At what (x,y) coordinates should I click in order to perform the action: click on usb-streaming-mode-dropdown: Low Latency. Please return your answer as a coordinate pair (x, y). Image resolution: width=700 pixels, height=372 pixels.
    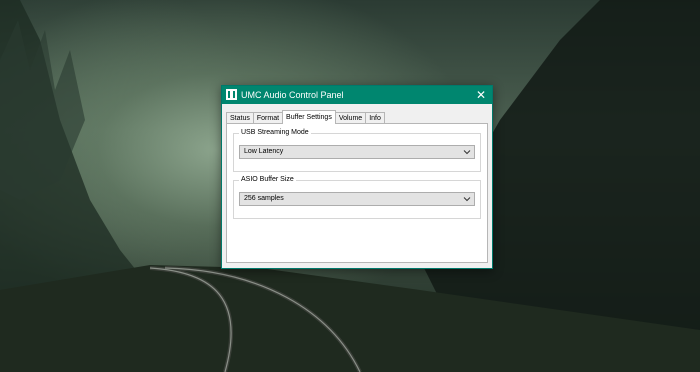
    Looking at the image, I should click on (357, 152).